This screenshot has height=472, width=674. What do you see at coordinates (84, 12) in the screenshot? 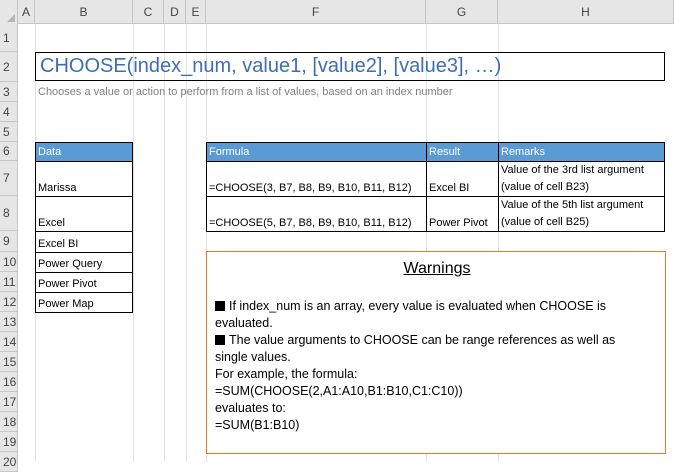
I see `column-header-b: B` at bounding box center [84, 12].